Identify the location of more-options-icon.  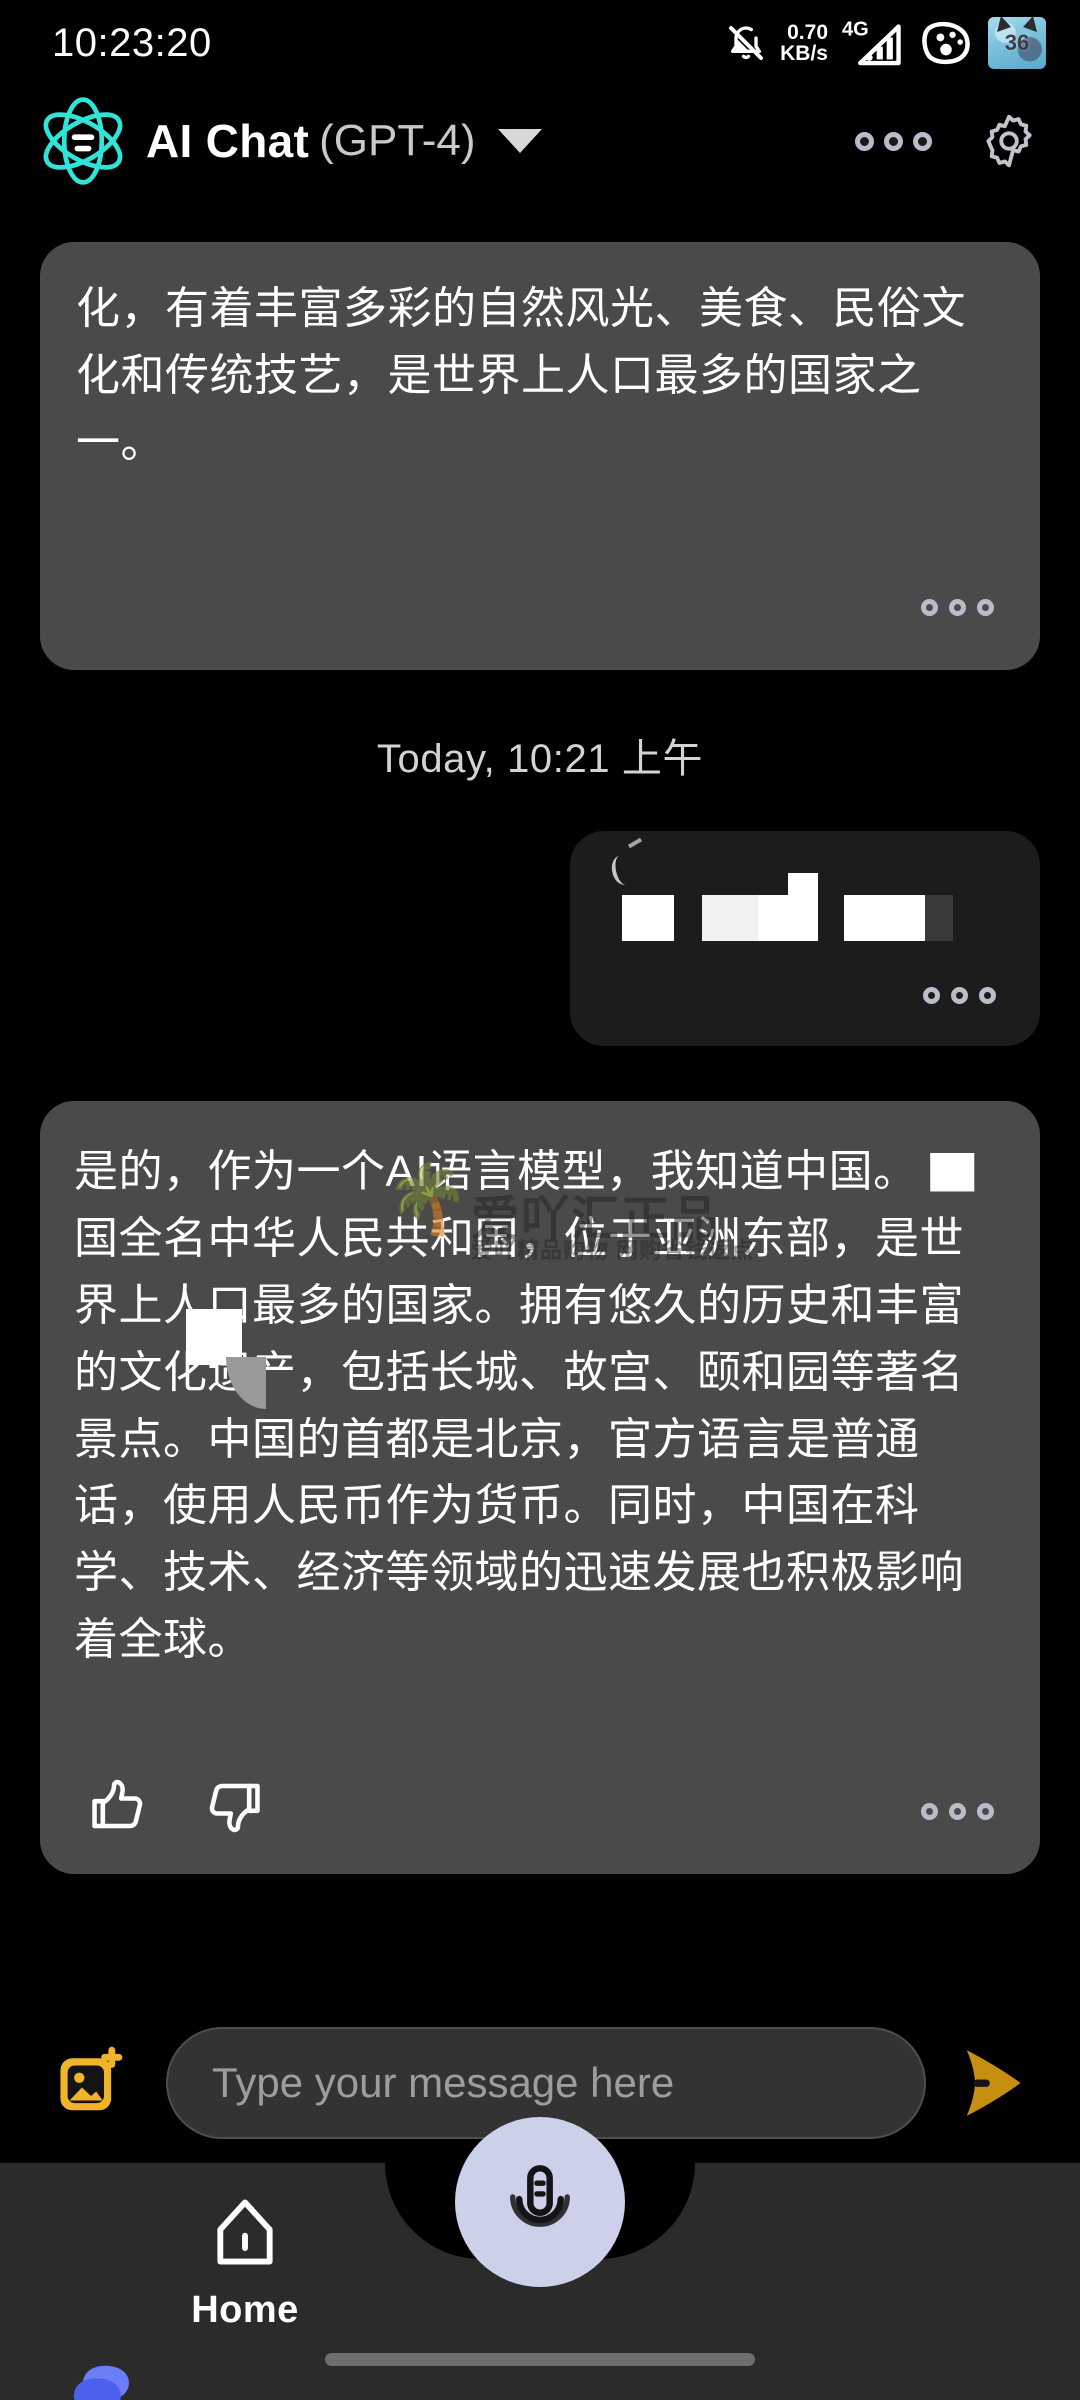
(893, 141).